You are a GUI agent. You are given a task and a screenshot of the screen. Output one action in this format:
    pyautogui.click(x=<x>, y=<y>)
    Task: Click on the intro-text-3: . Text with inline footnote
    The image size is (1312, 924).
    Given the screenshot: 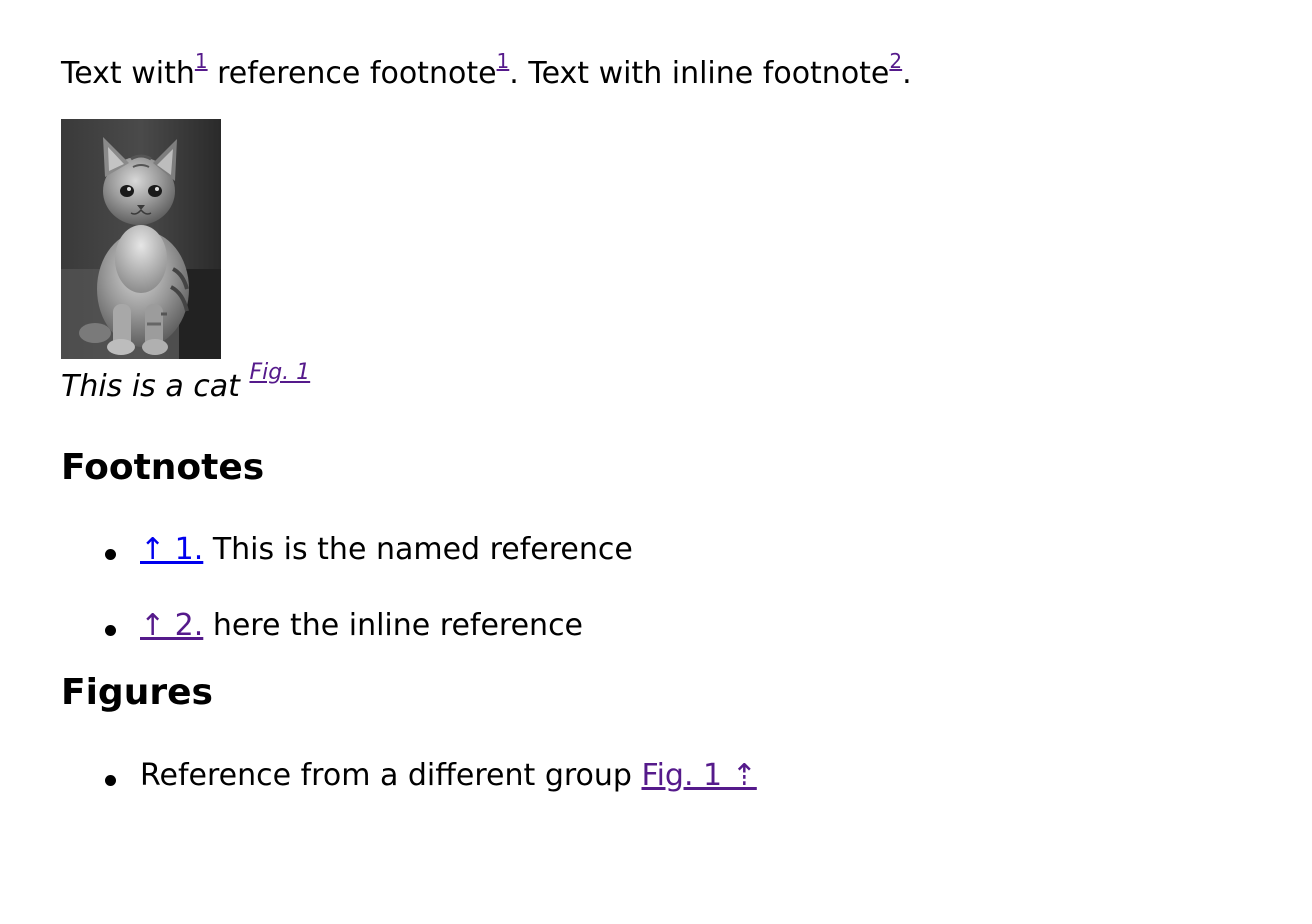 What is the action you would take?
    pyautogui.click(x=699, y=73)
    